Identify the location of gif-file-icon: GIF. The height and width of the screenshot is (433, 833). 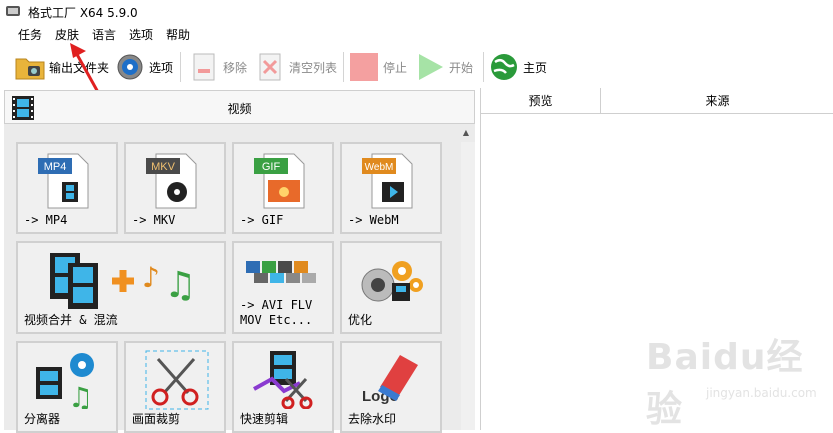
(279, 181).